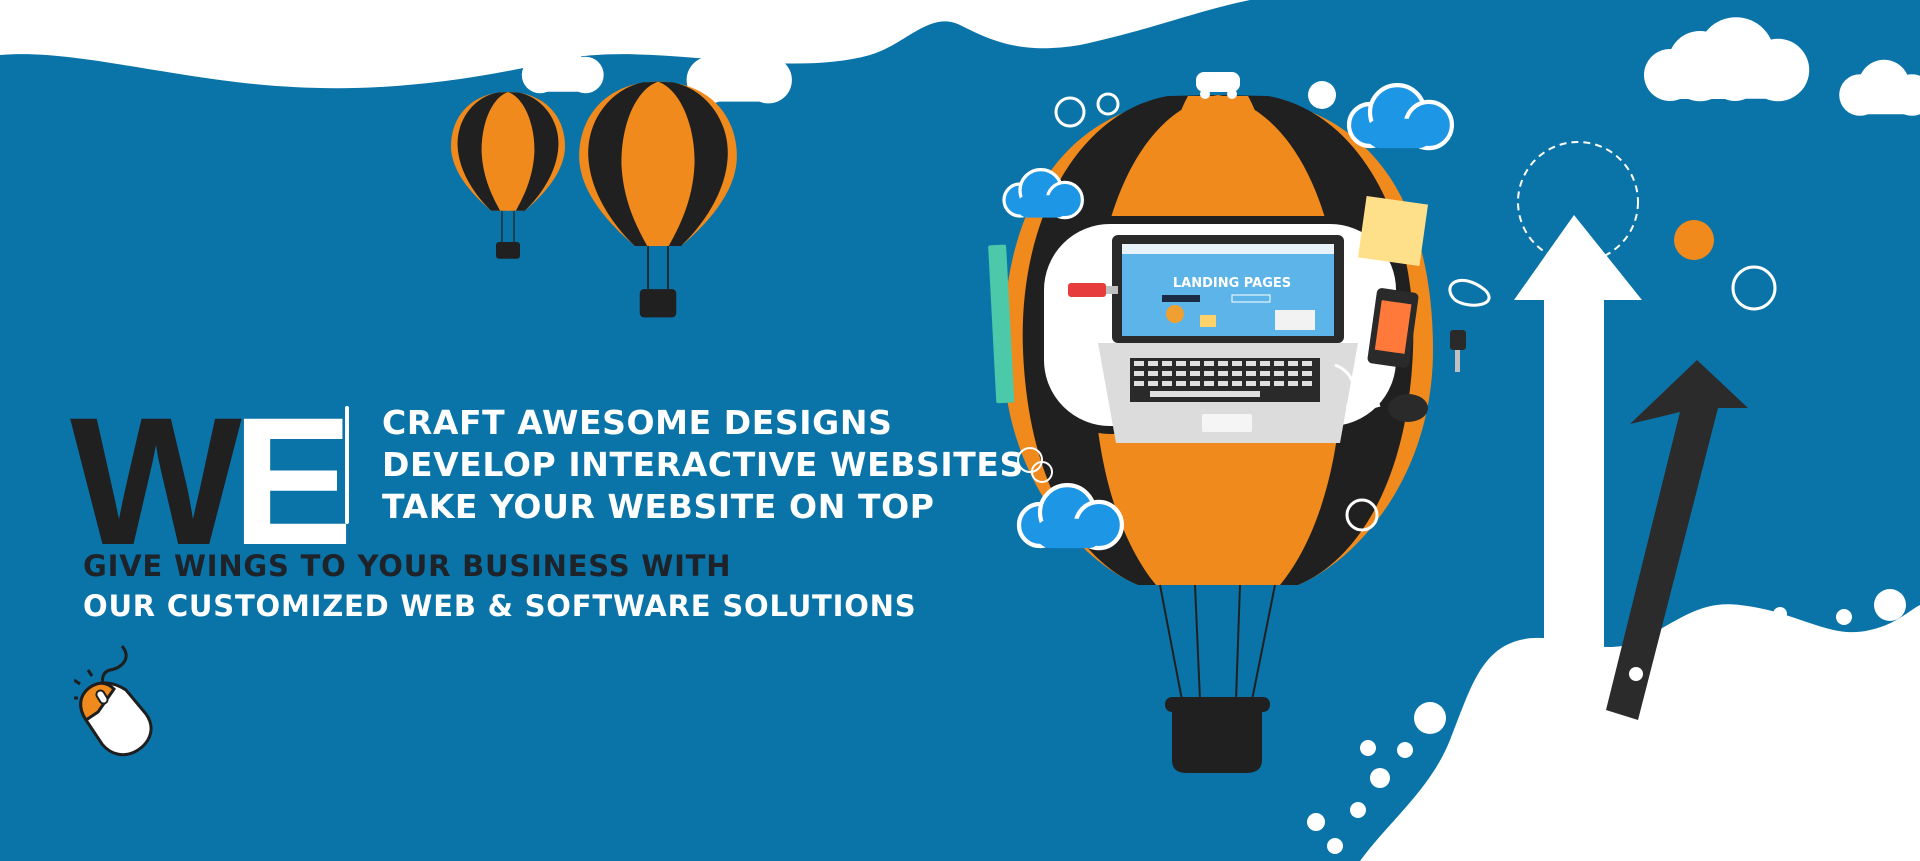 The width and height of the screenshot is (1920, 861). I want to click on tagline-craft: CRAFT AWESOME DESIGNS, so click(637, 422).